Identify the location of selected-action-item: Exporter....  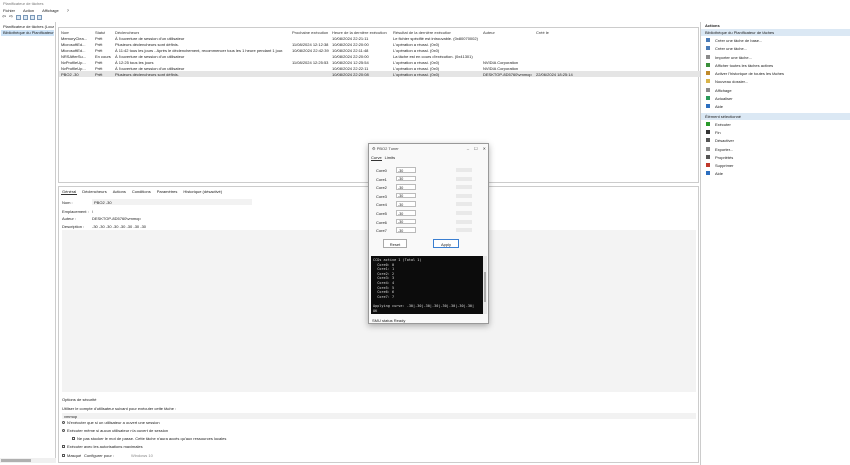
(775, 149).